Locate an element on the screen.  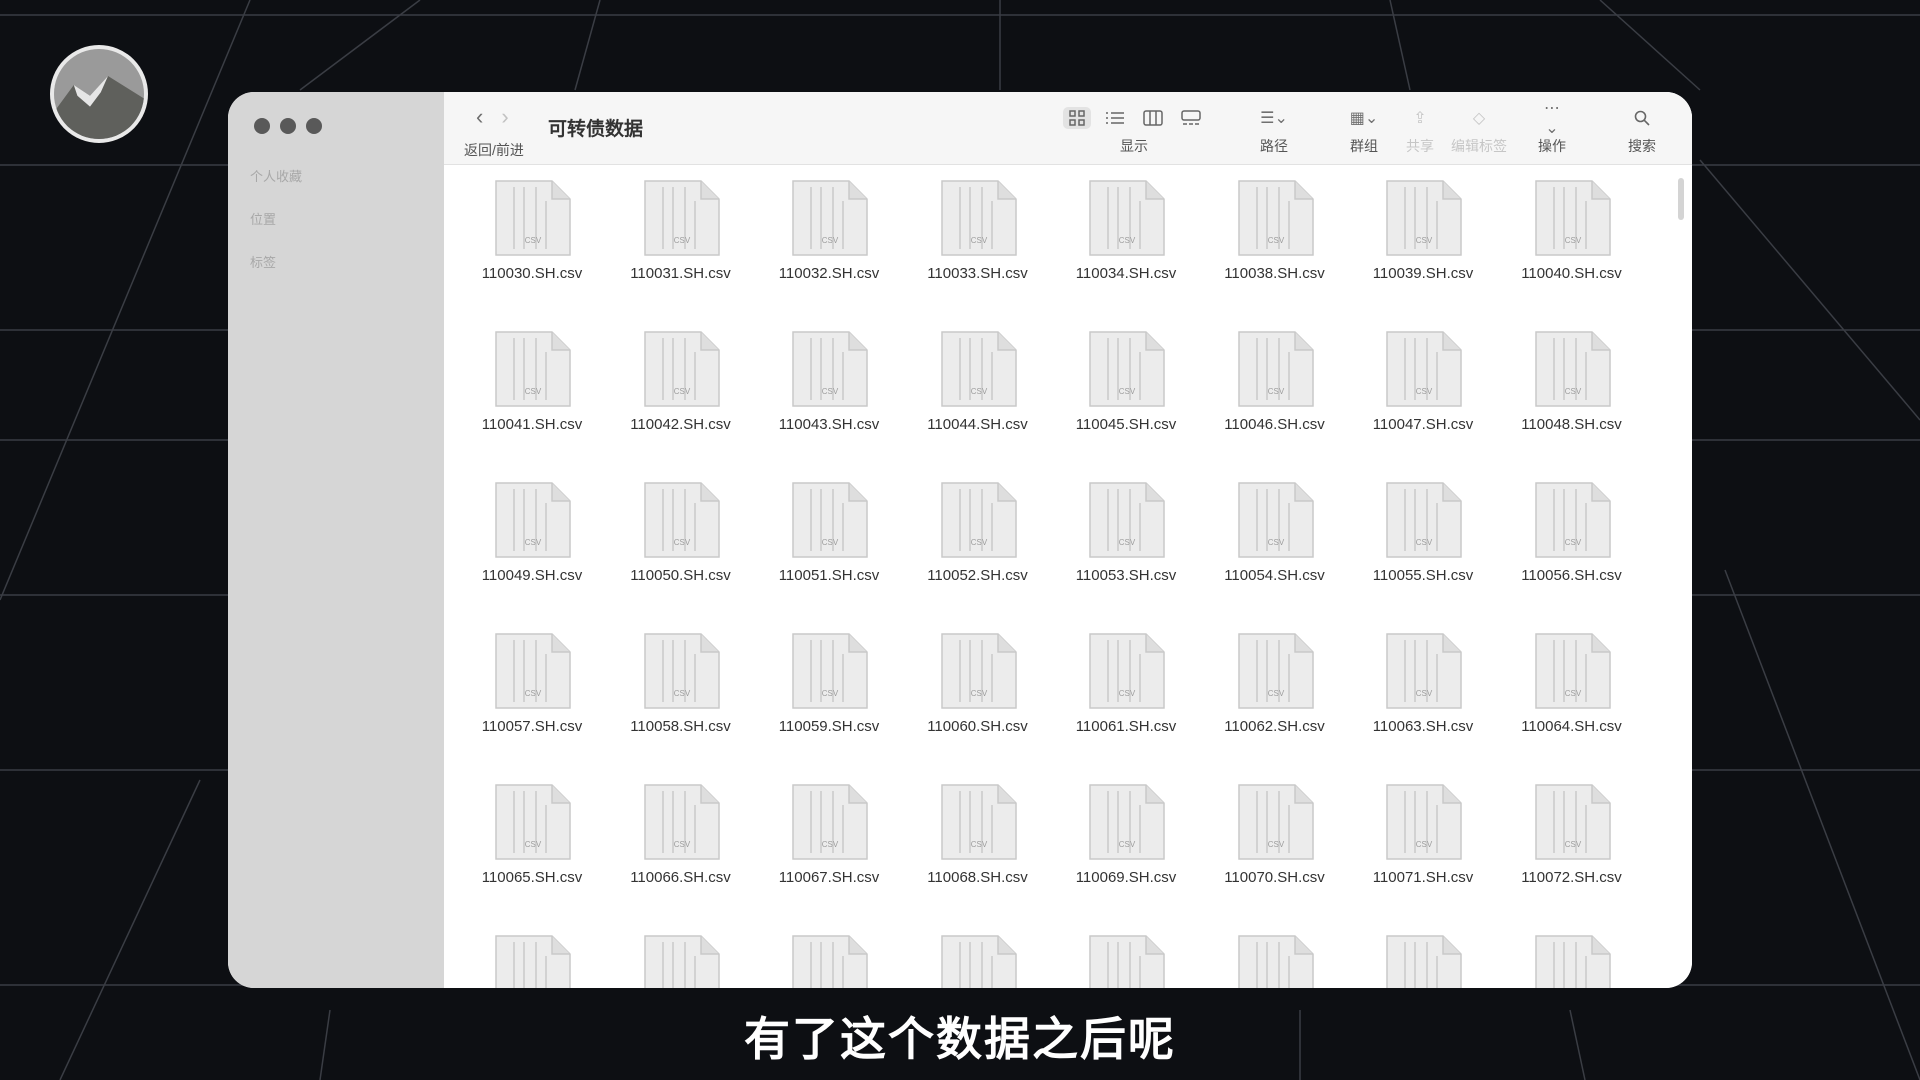
file-item: CSV 110038.SH.csv is located at coordinates (1275, 230).